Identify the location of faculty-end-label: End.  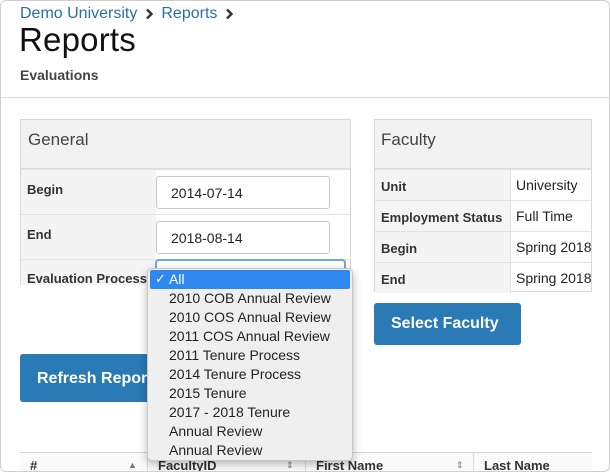
(442, 278).